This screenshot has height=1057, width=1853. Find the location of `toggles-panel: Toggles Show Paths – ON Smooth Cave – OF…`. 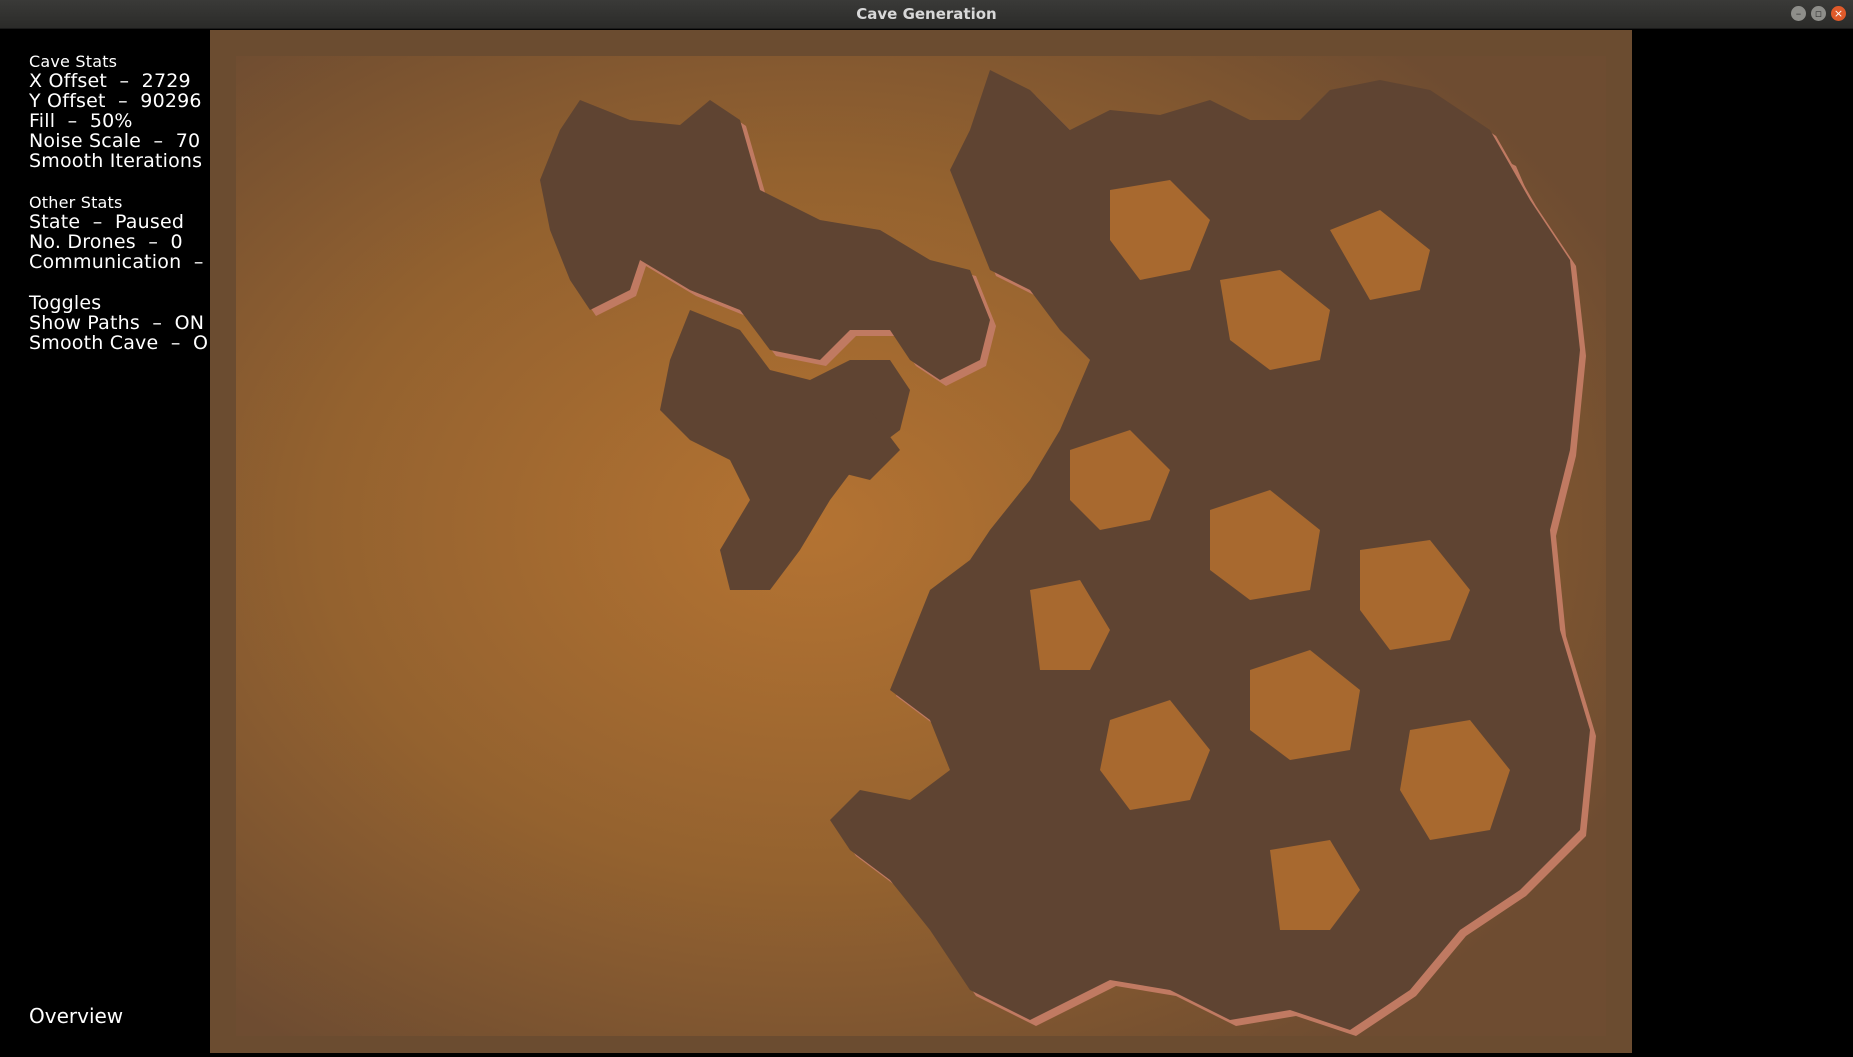

toggles-panel: Toggles Show Paths – ON Smooth Cave – OF… is located at coordinates (129, 323).